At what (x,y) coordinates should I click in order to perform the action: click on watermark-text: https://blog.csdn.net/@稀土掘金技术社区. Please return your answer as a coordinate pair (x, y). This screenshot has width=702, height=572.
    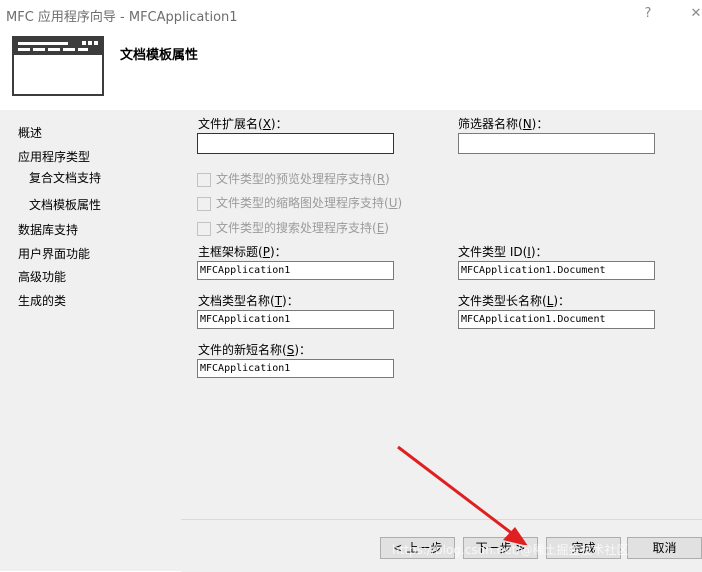
    Looking at the image, I should click on (510, 550).